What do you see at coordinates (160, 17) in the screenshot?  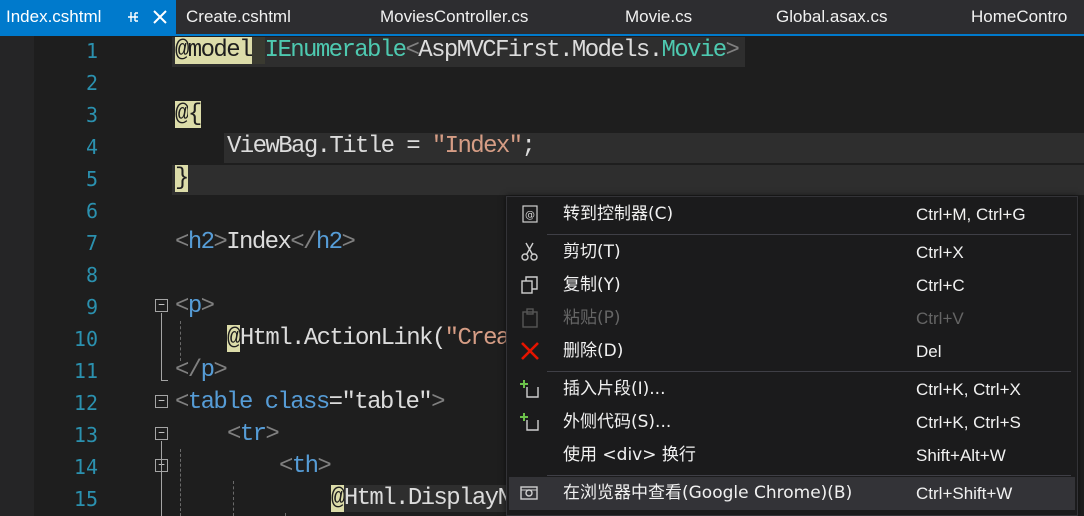 I see `close-icon` at bounding box center [160, 17].